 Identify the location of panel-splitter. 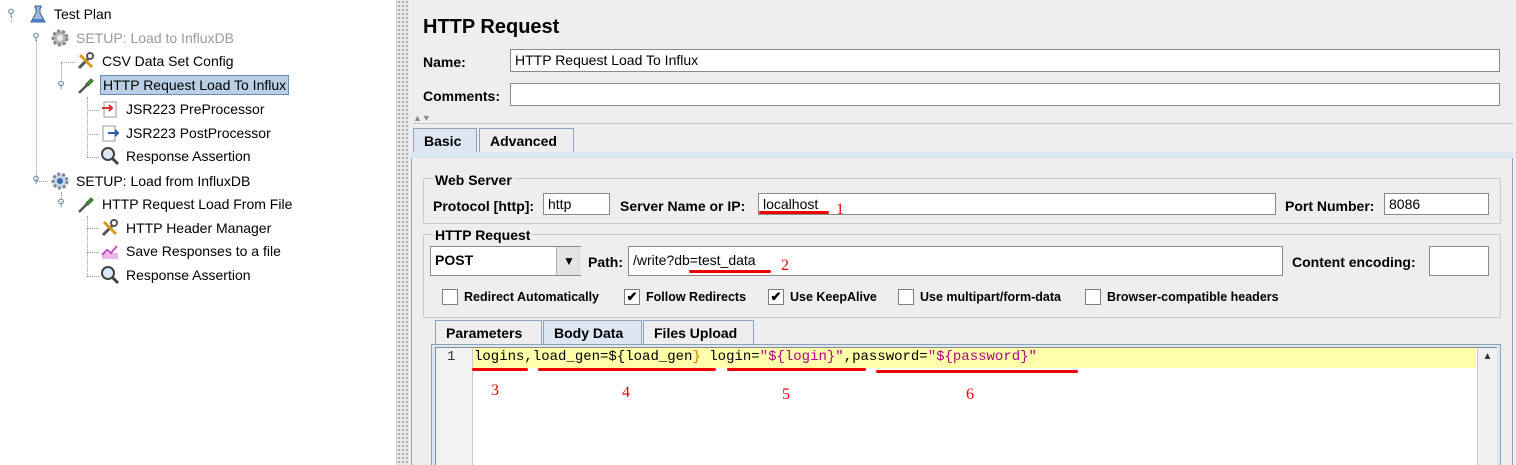
(403, 232).